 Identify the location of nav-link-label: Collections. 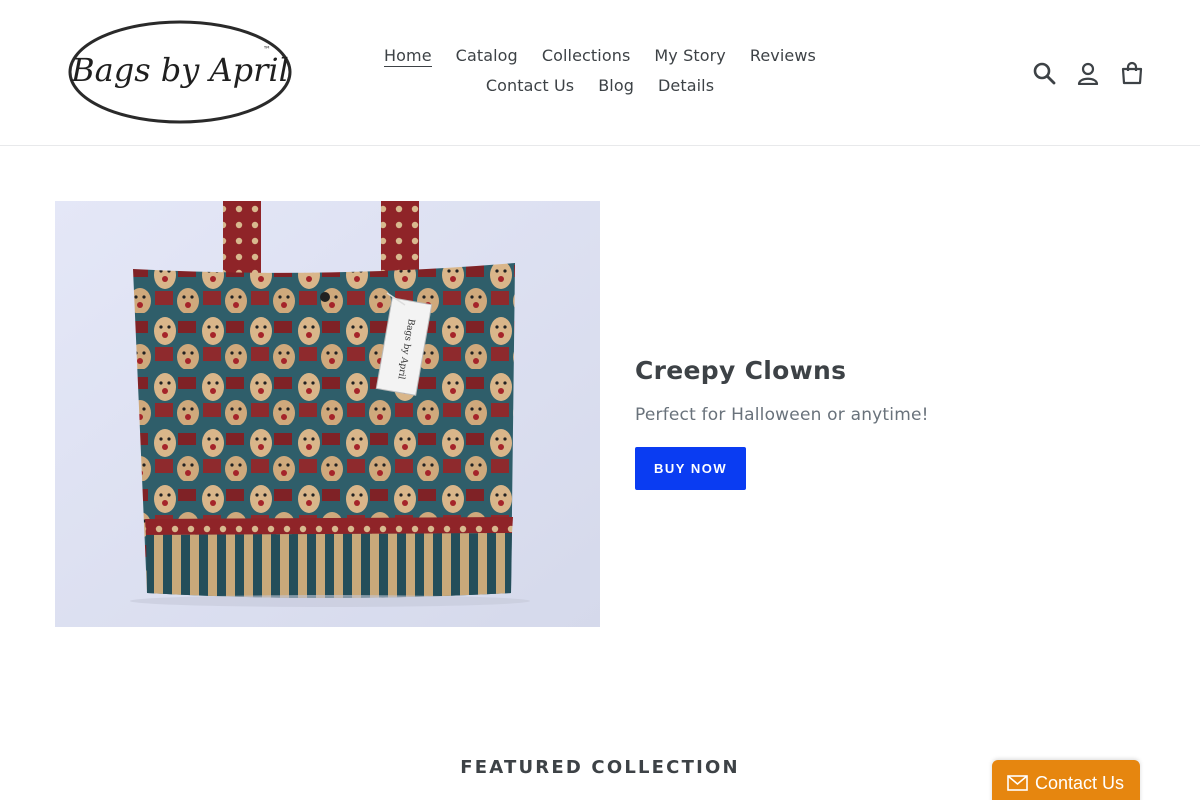
(586, 55).